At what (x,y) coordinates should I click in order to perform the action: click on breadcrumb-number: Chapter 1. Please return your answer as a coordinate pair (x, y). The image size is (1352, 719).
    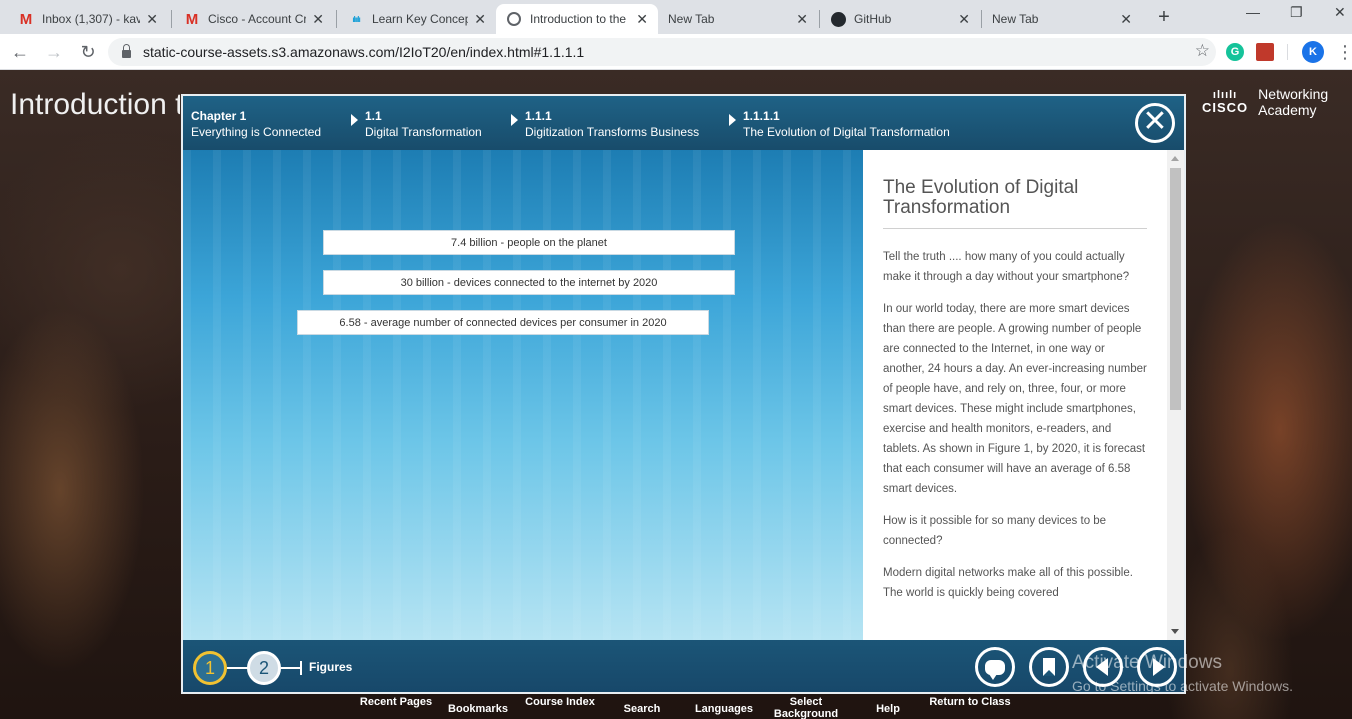
    Looking at the image, I should click on (219, 116).